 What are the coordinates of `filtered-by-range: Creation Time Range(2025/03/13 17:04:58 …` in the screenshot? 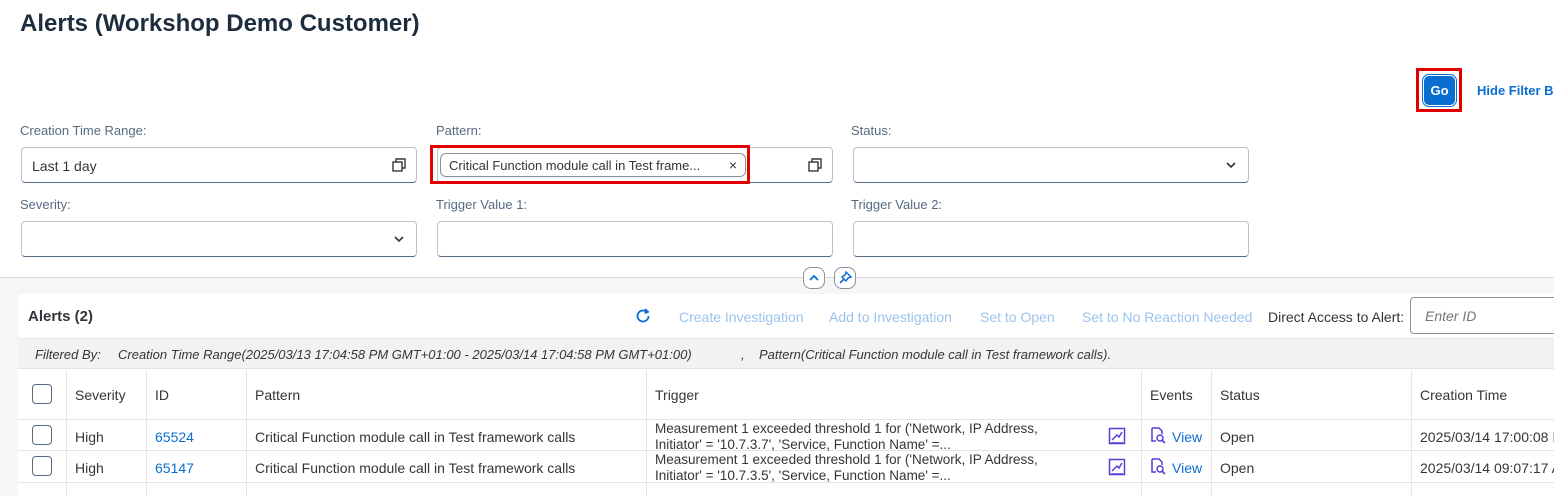 It's located at (405, 354).